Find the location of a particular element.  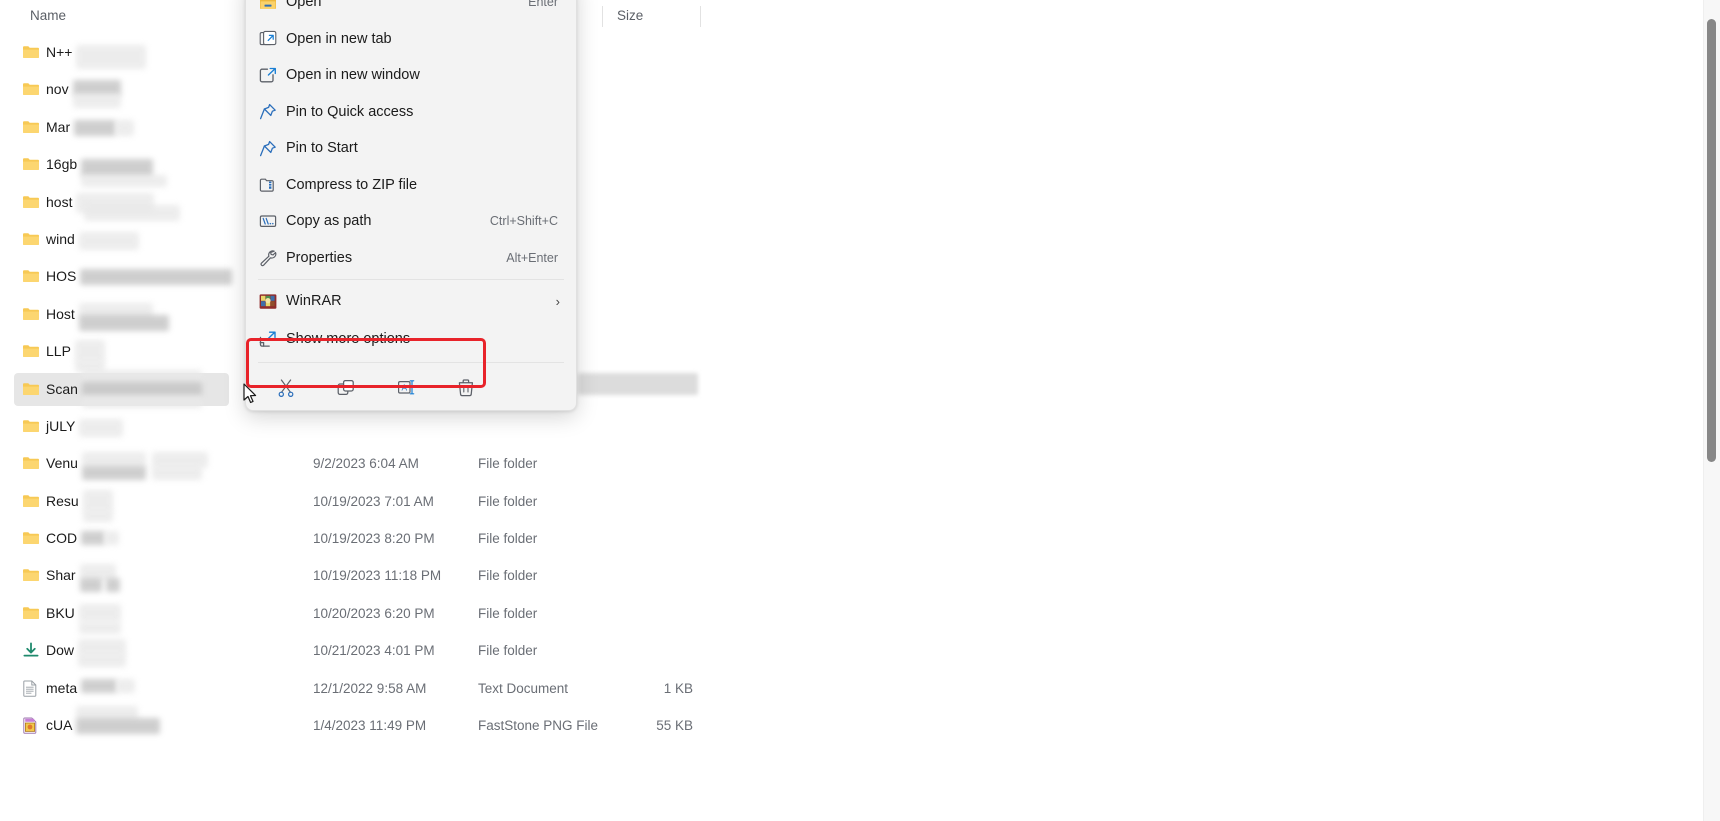

new-window-icon is located at coordinates (268, 75).